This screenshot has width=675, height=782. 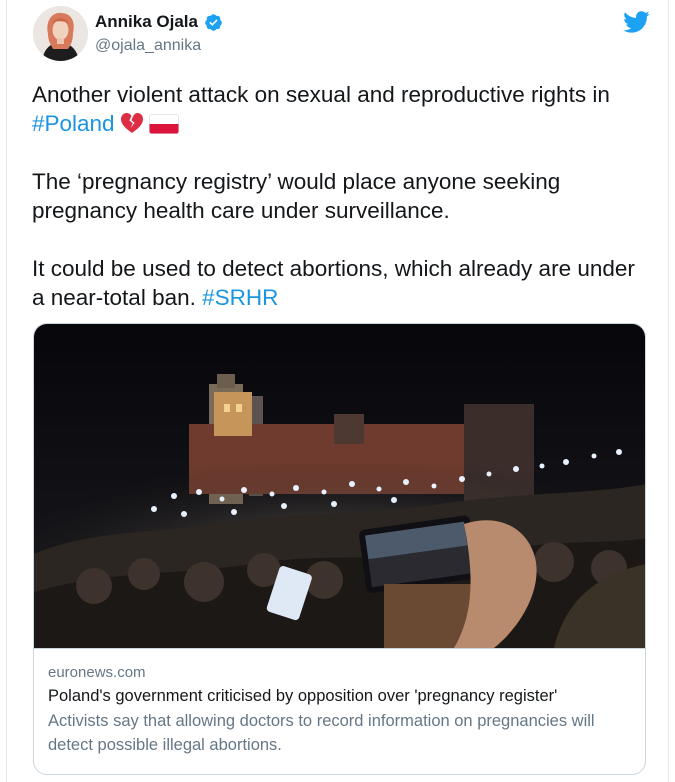 I want to click on broken-heart-icon, so click(x=131, y=123).